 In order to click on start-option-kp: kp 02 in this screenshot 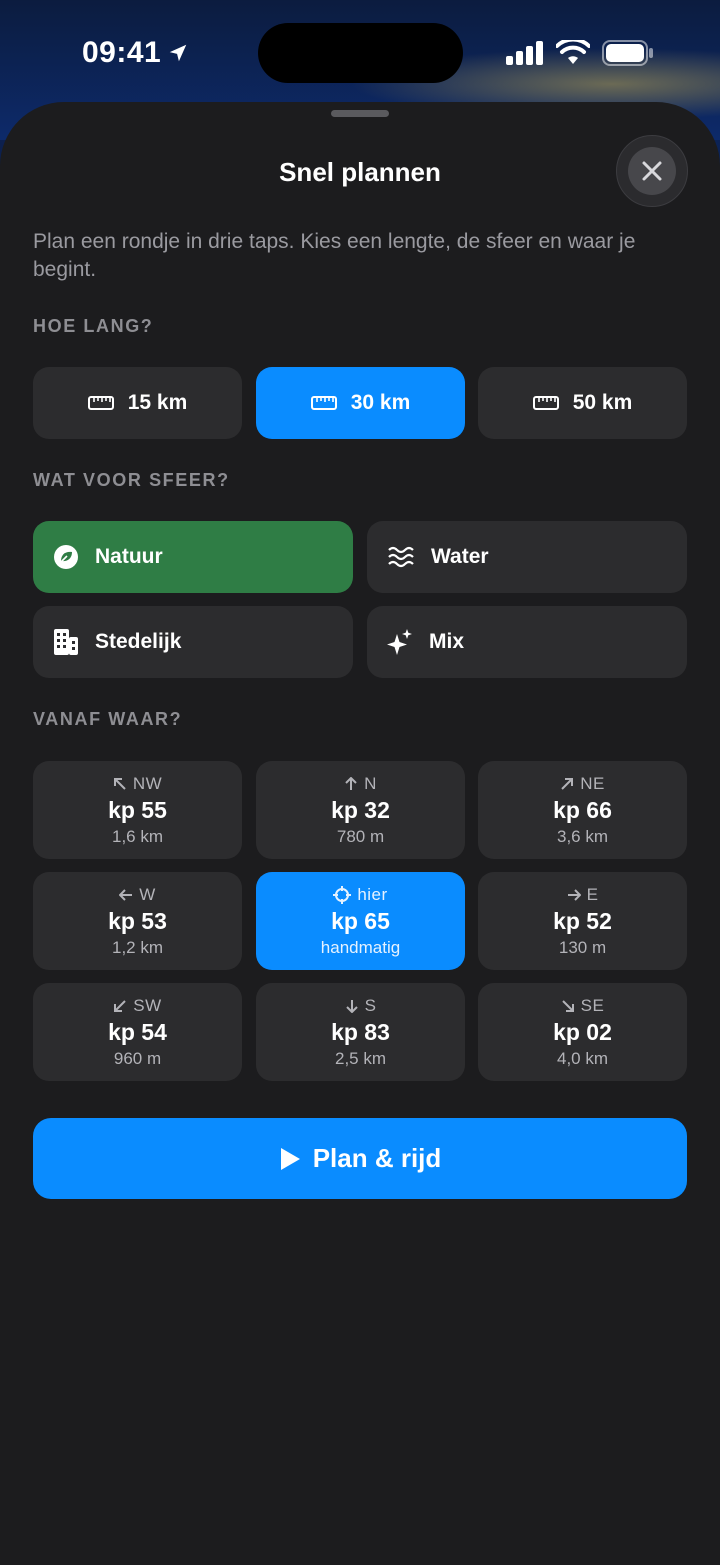, I will do `click(582, 1031)`.